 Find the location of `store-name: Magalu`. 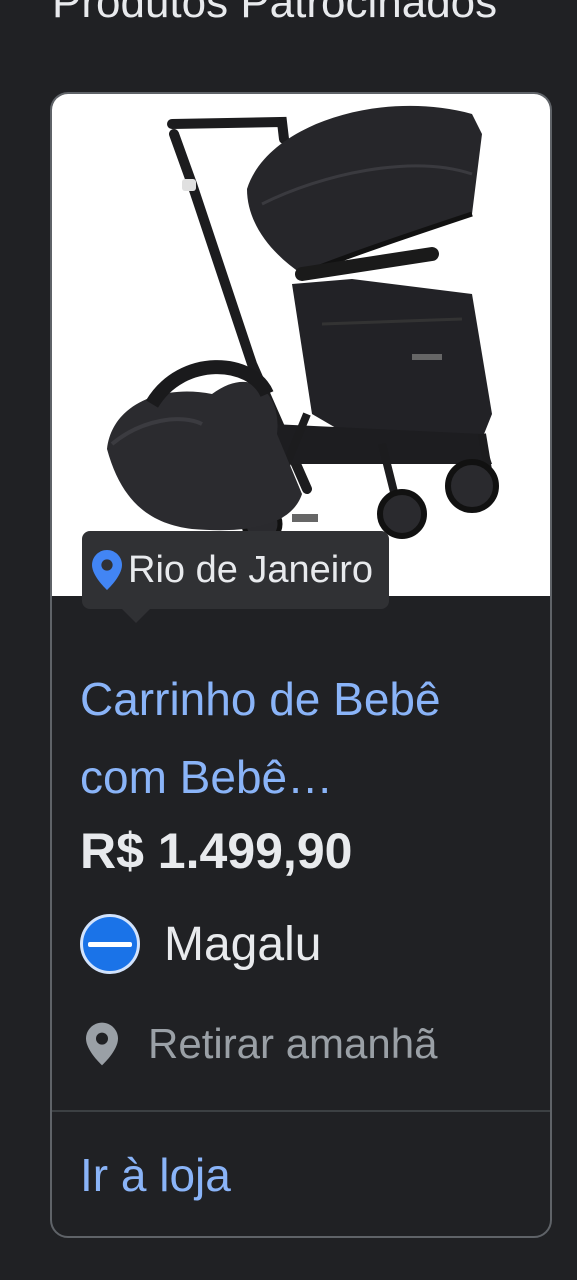

store-name: Magalu is located at coordinates (243, 944).